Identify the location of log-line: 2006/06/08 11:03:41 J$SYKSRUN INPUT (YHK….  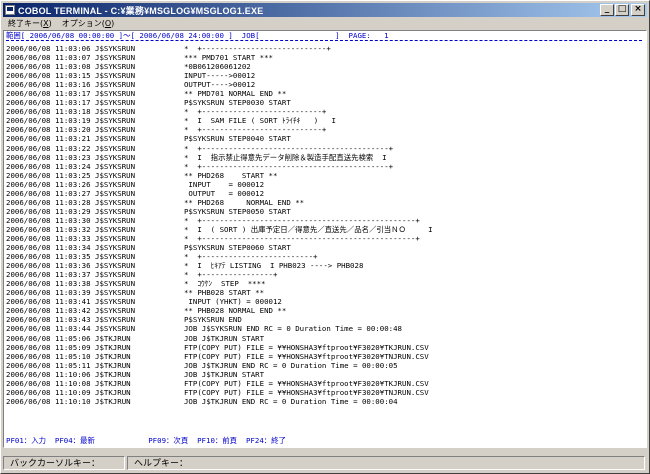
(144, 302).